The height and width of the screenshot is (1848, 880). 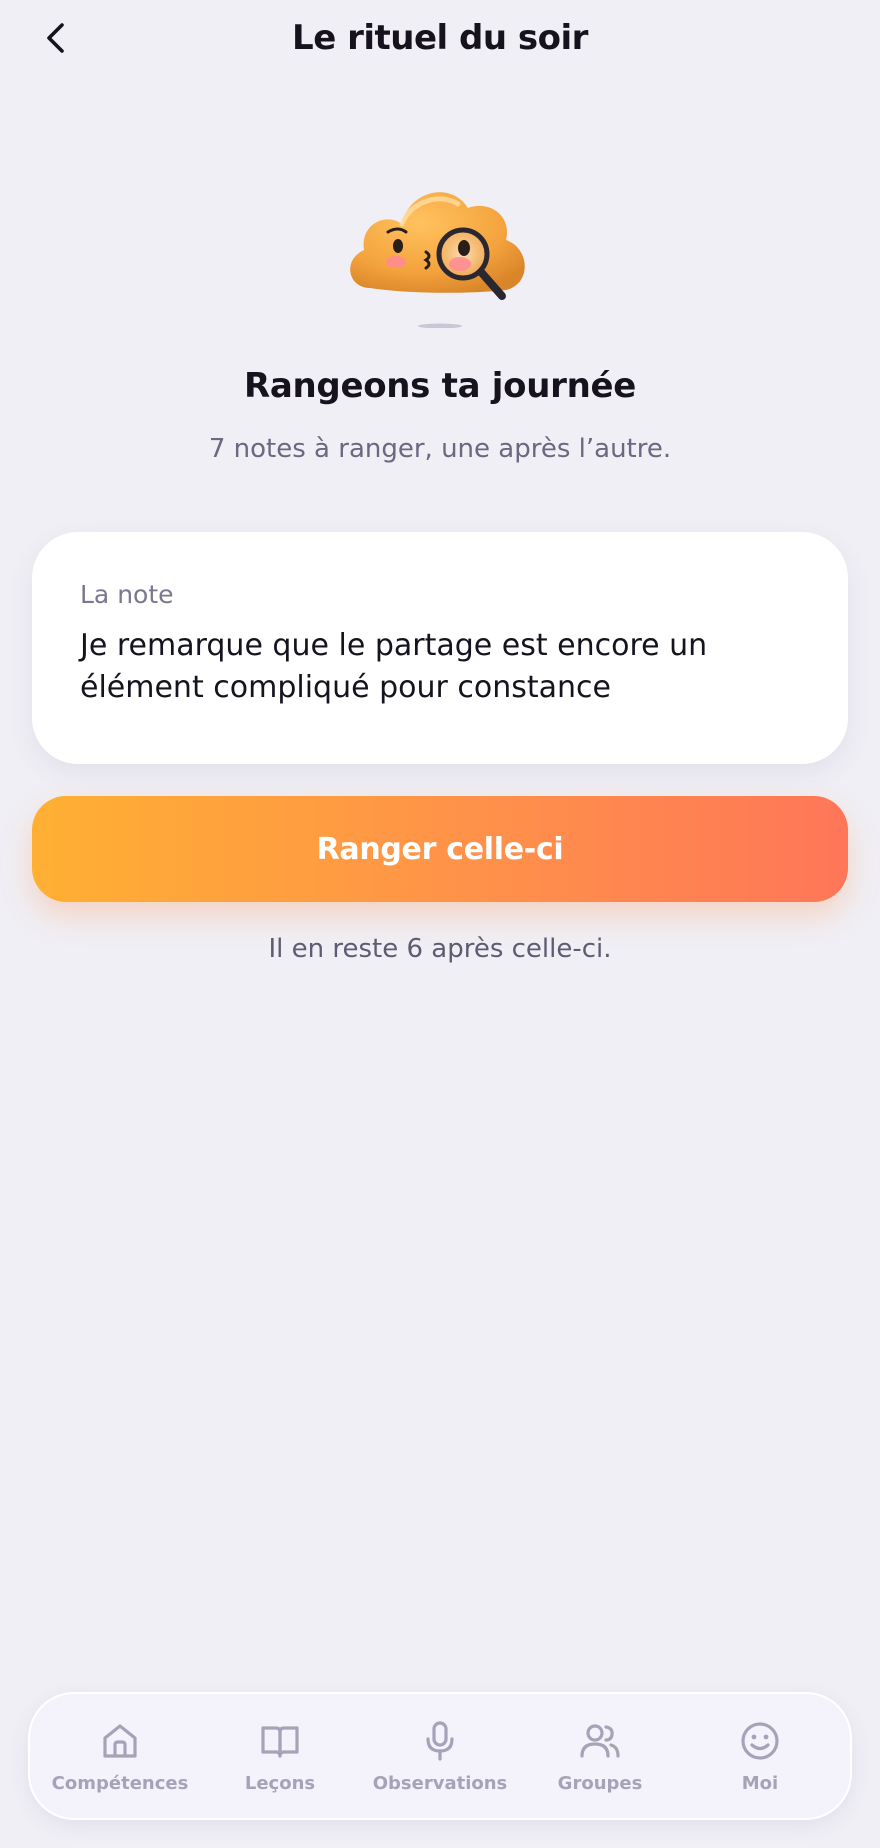 I want to click on note-label: La note, so click(x=127, y=594).